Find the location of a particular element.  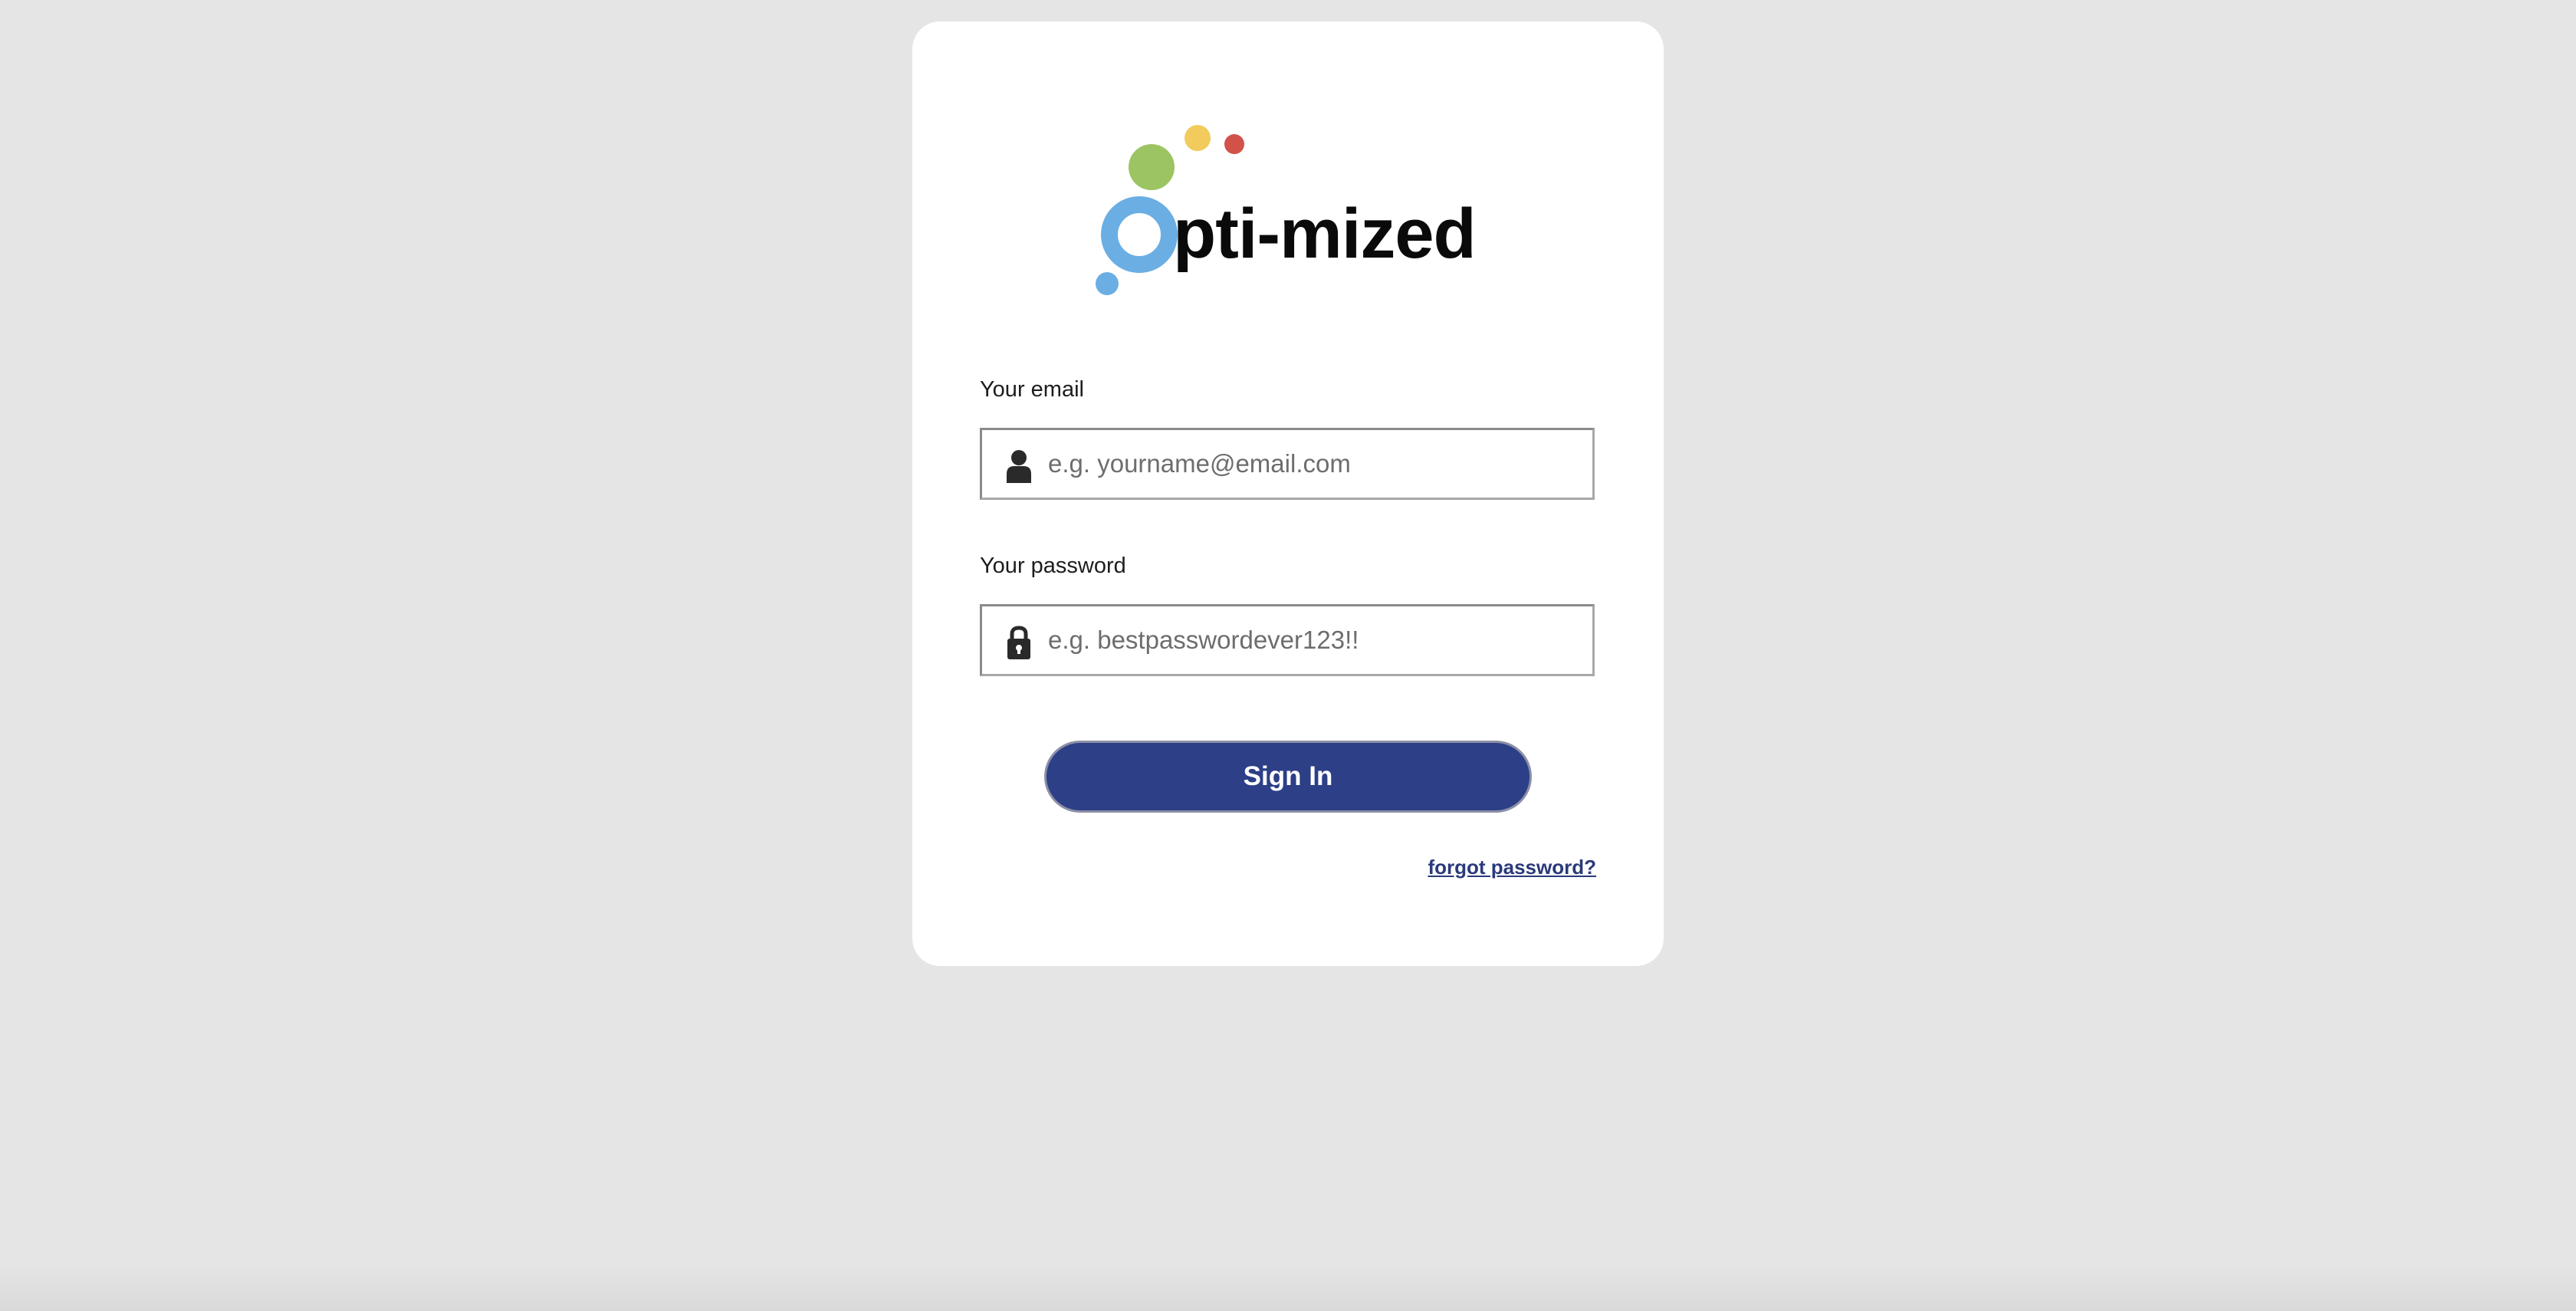

logo-dot-yellow is located at coordinates (1198, 138).